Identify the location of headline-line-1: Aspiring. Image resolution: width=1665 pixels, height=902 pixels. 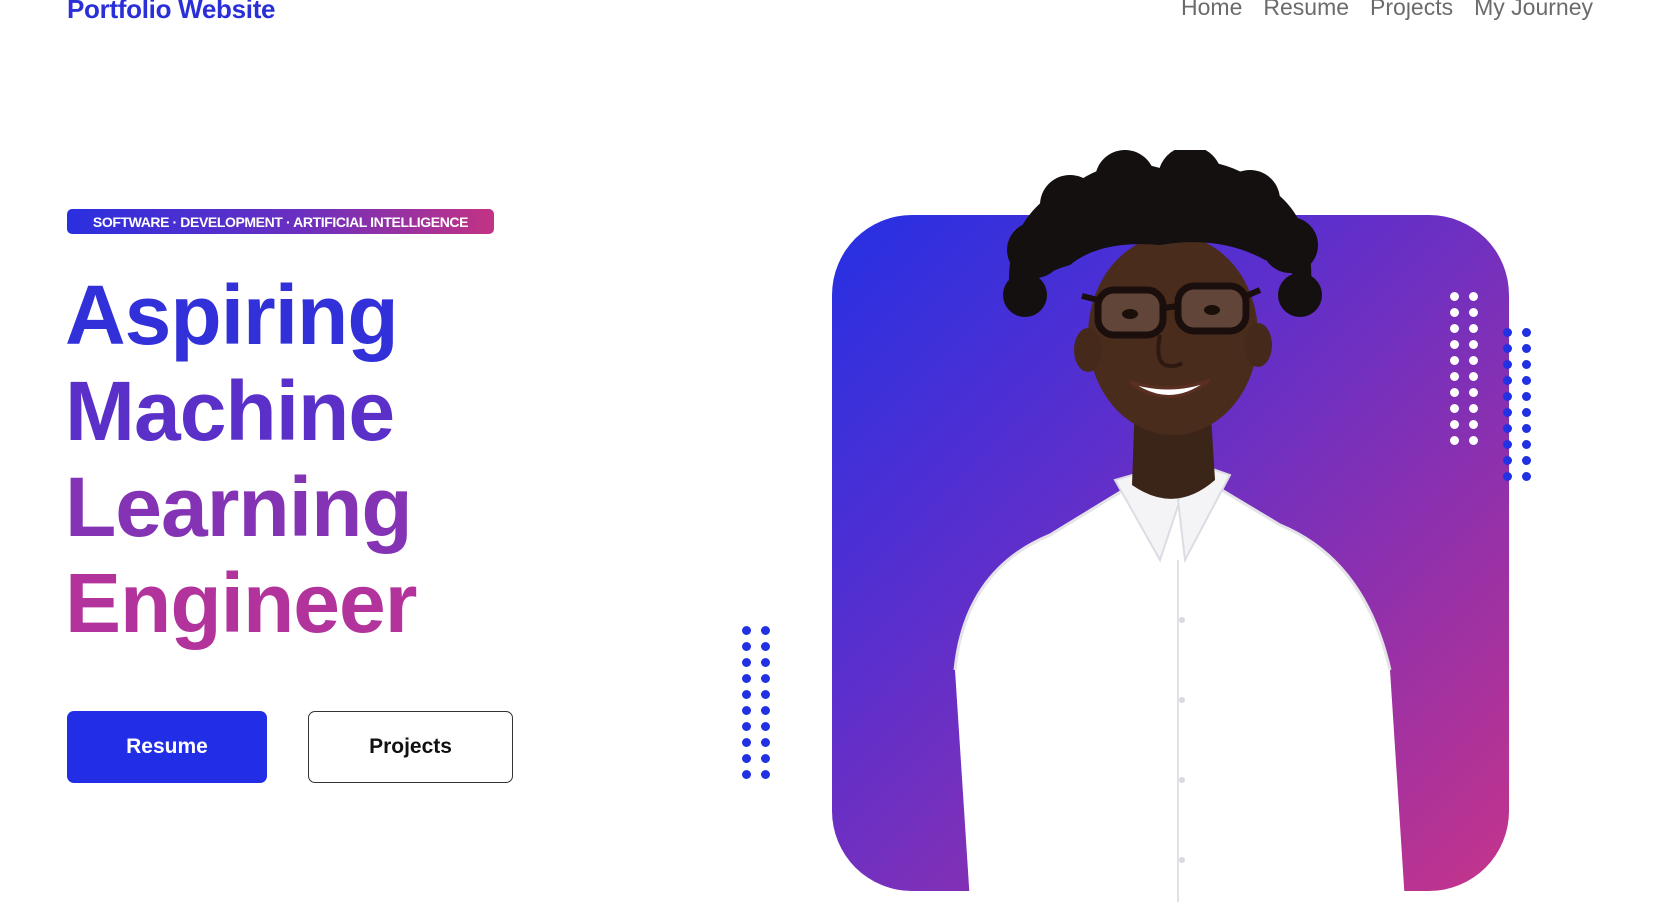
(232, 315).